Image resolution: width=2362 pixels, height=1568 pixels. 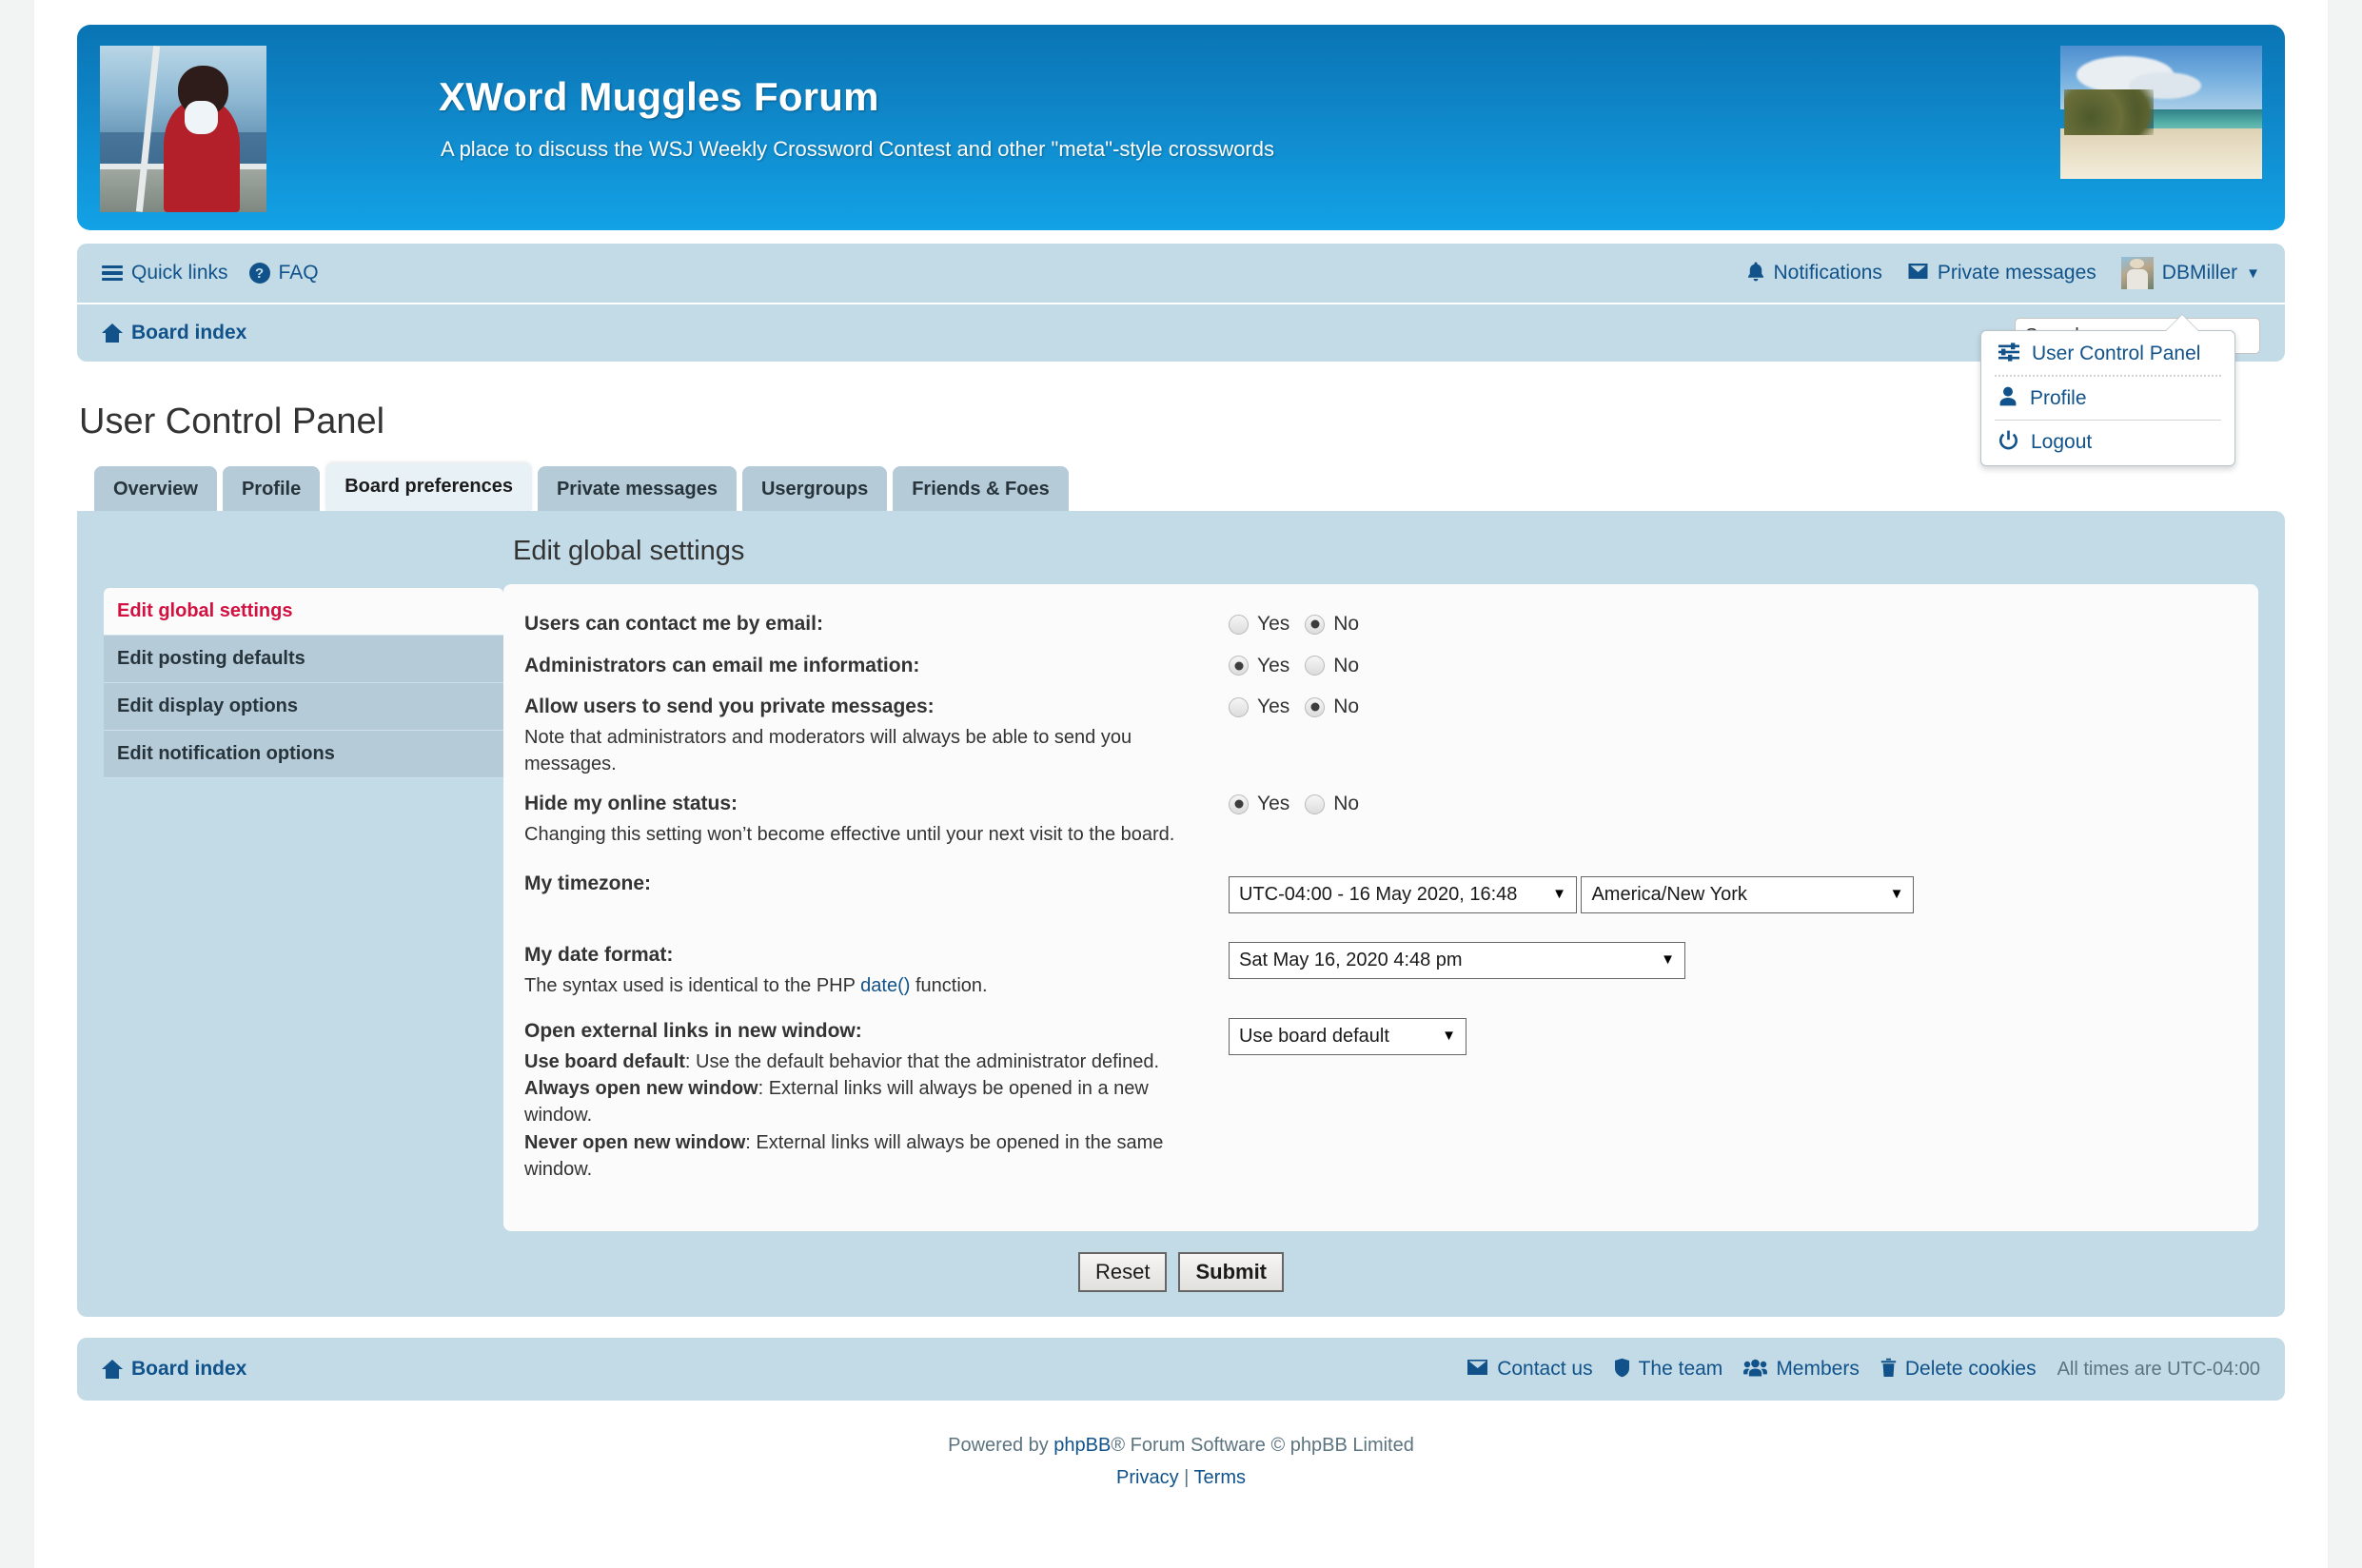 What do you see at coordinates (1668, 1370) in the screenshot?
I see `the-team-link: The team` at bounding box center [1668, 1370].